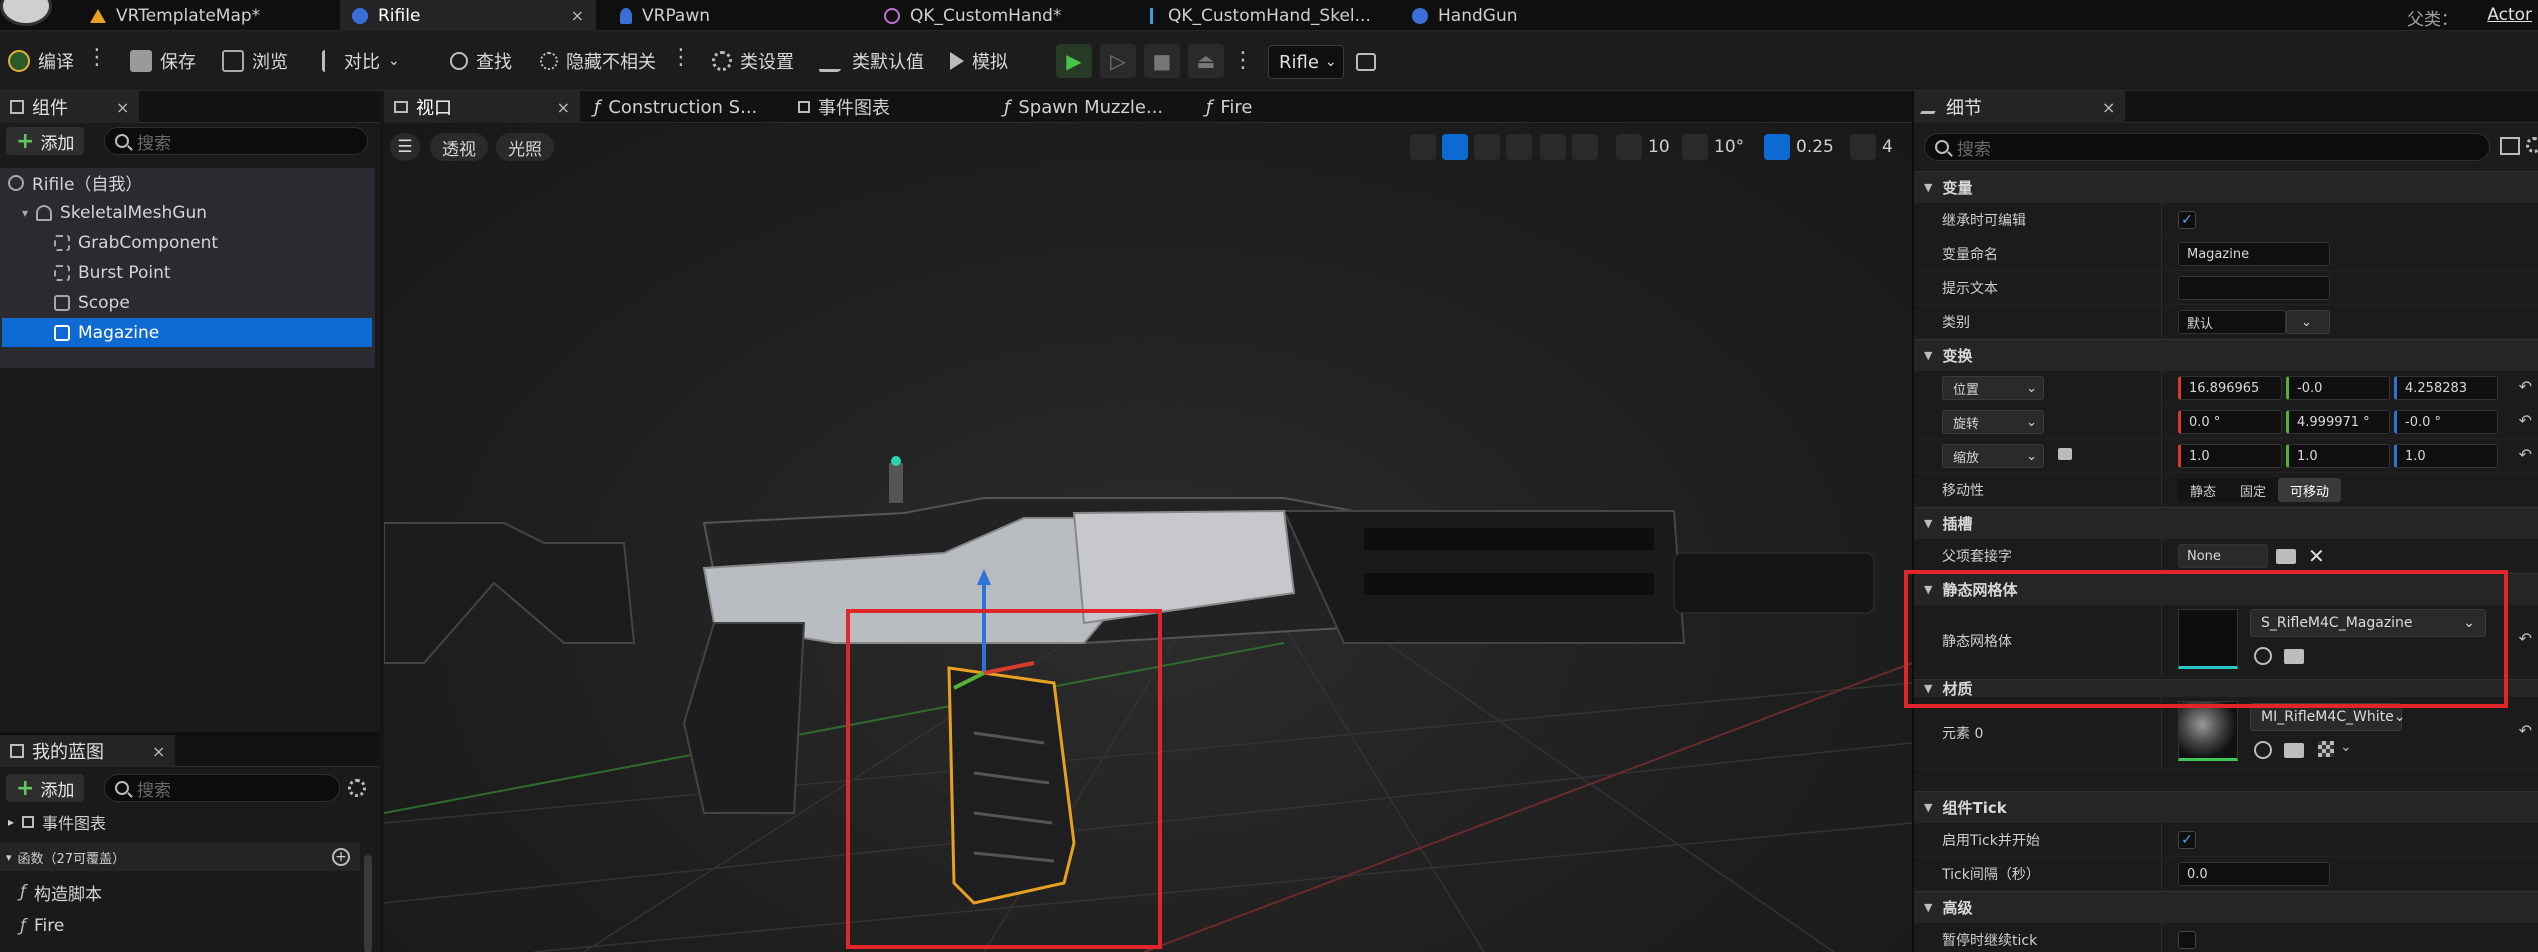  I want to click on debug-object-select: Rifle ⌄, so click(1306, 62).